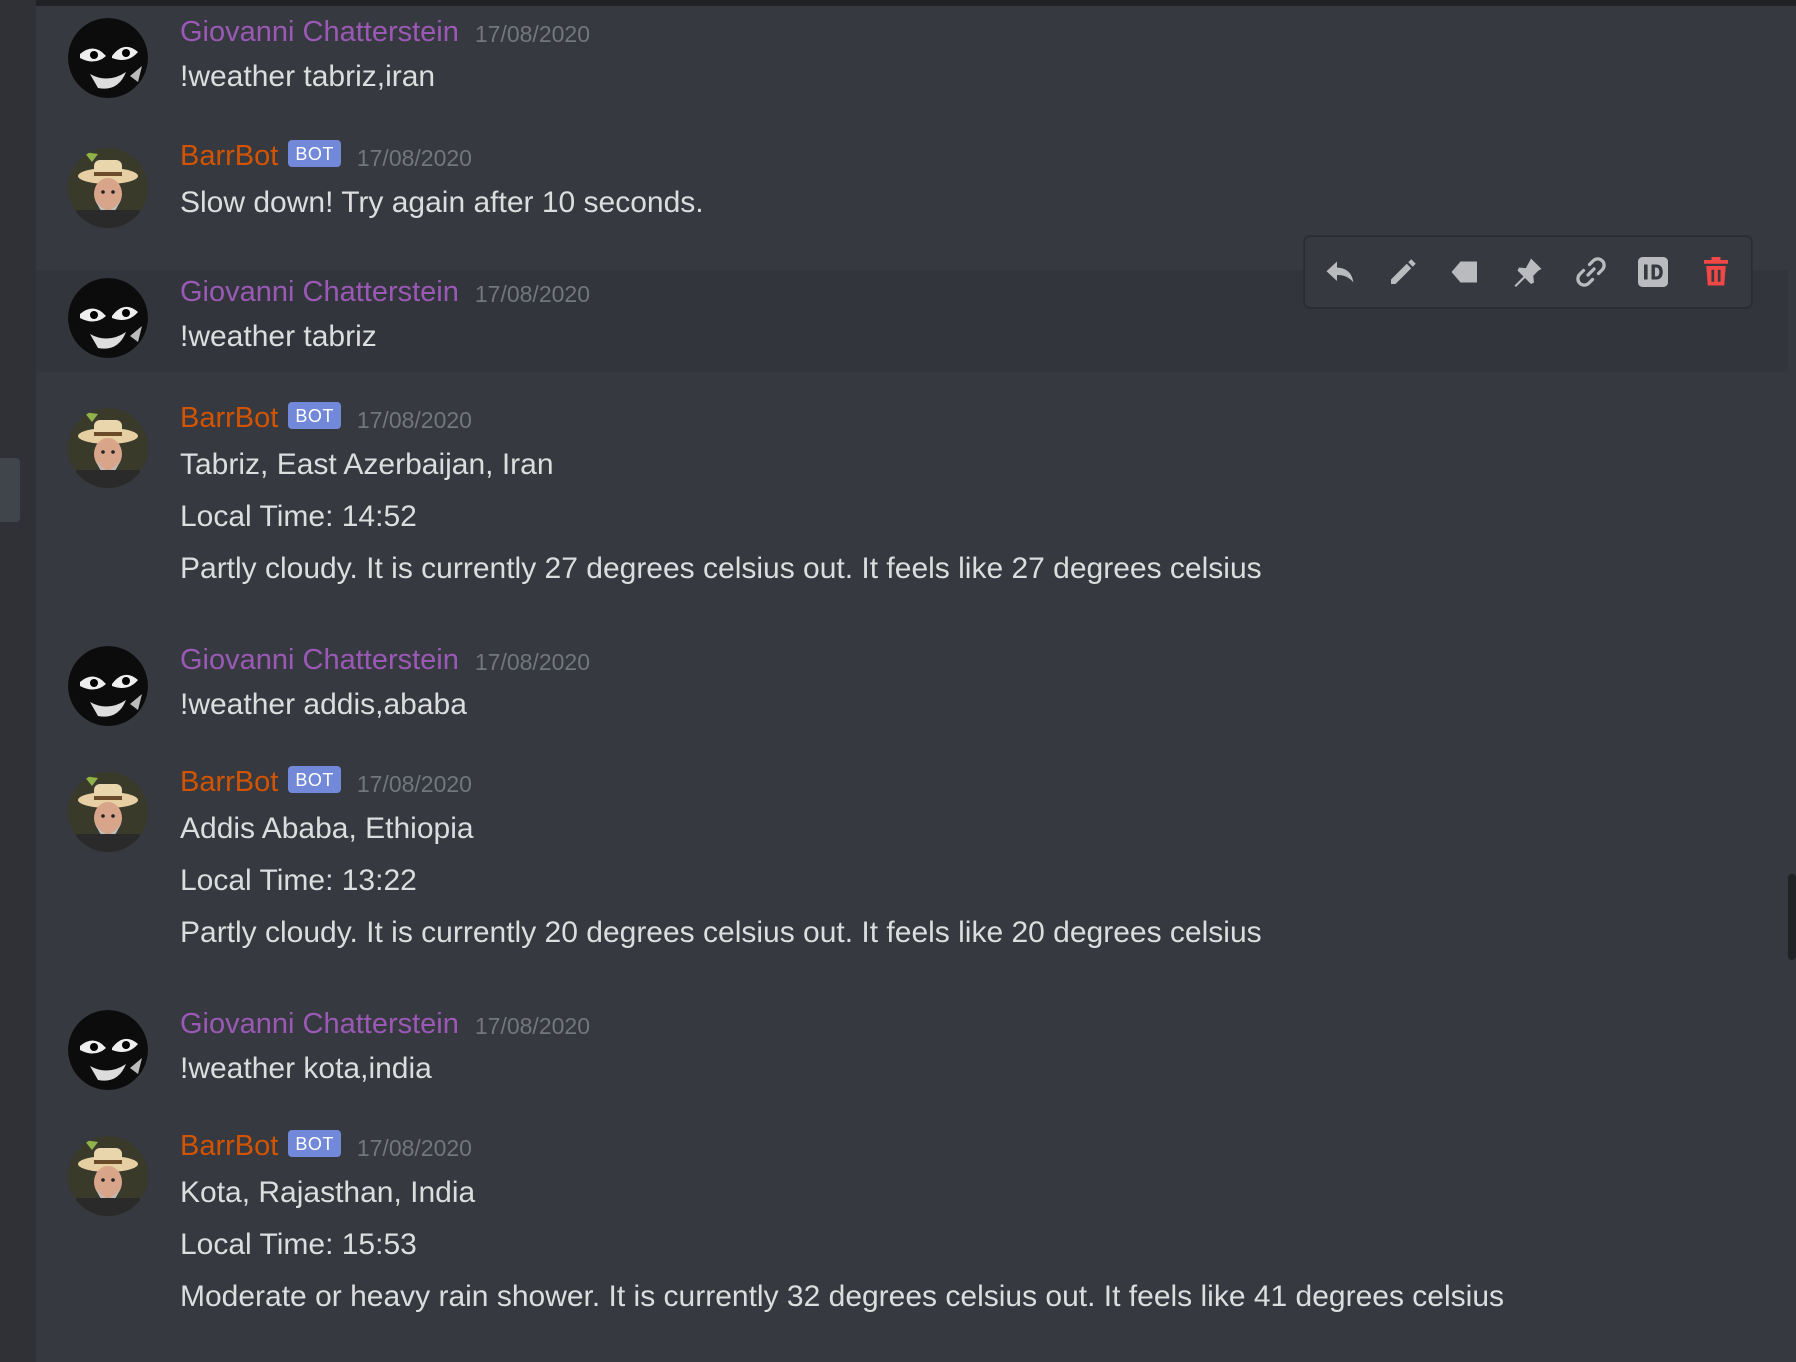 The image size is (1796, 1362). What do you see at coordinates (328, 1192) in the screenshot?
I see `message-text: Kota, Rajasthan, India` at bounding box center [328, 1192].